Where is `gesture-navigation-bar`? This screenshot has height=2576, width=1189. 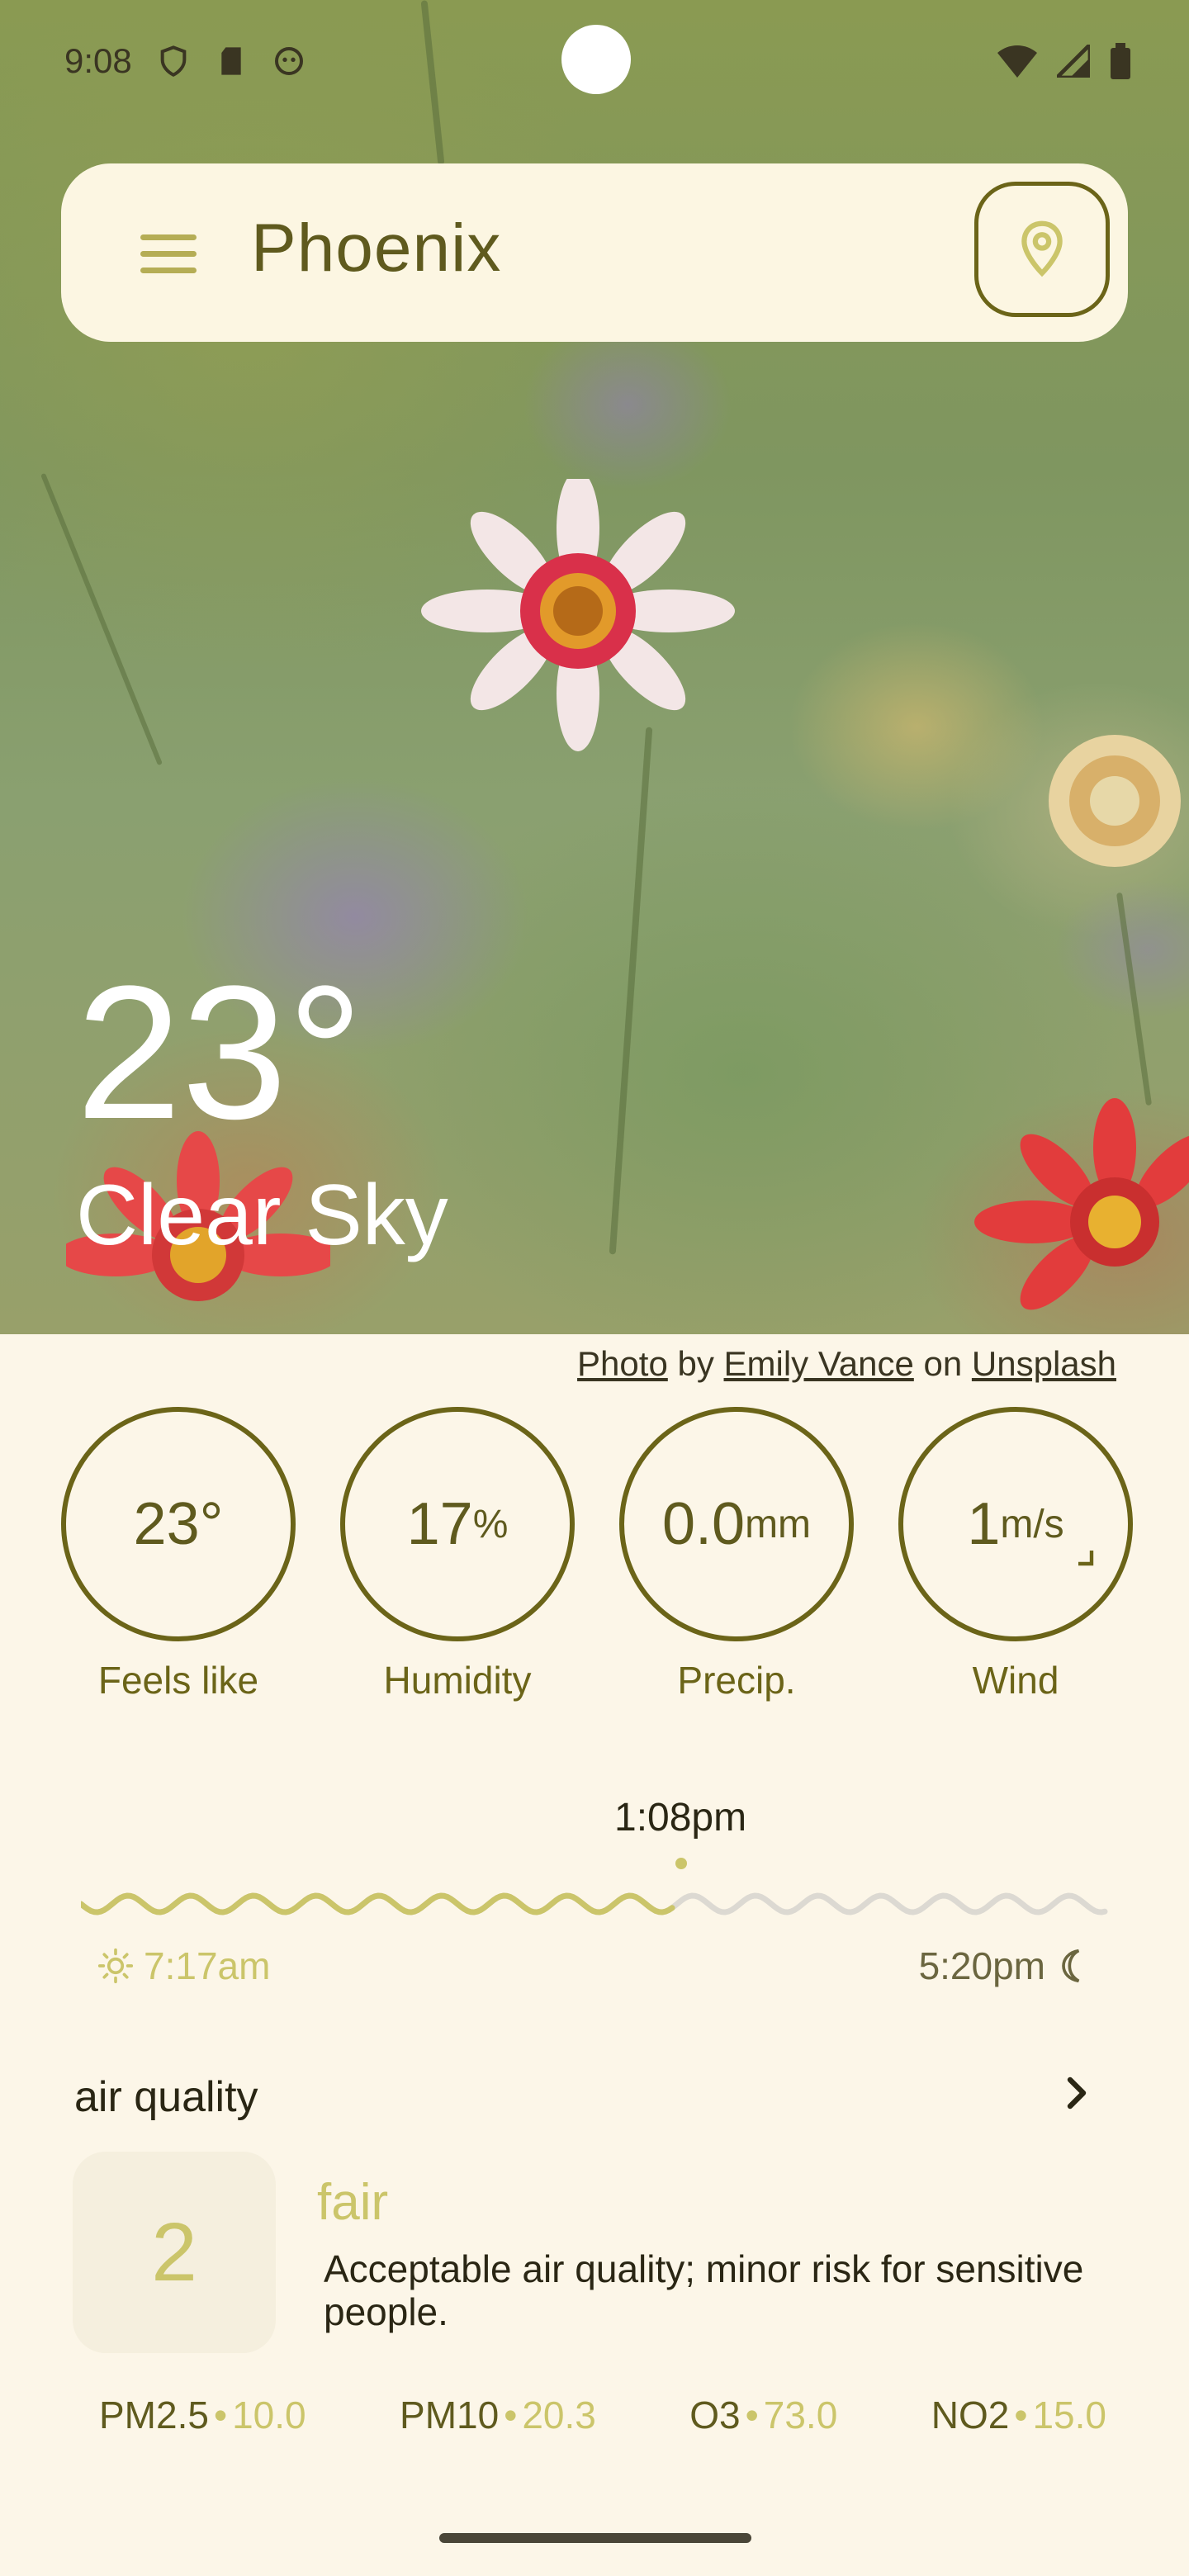
gesture-navigation-bar is located at coordinates (595, 2538).